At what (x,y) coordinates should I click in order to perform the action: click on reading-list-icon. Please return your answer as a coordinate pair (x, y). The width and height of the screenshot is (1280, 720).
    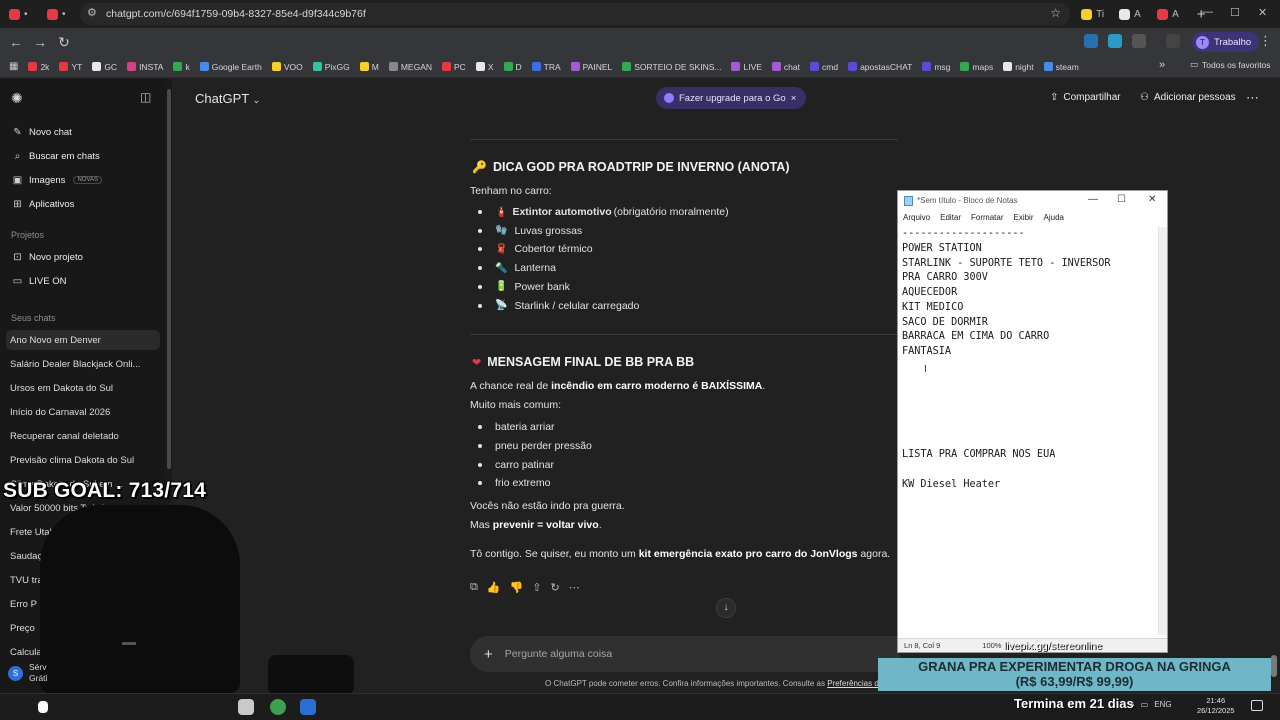
    Looking at the image, I should click on (1173, 41).